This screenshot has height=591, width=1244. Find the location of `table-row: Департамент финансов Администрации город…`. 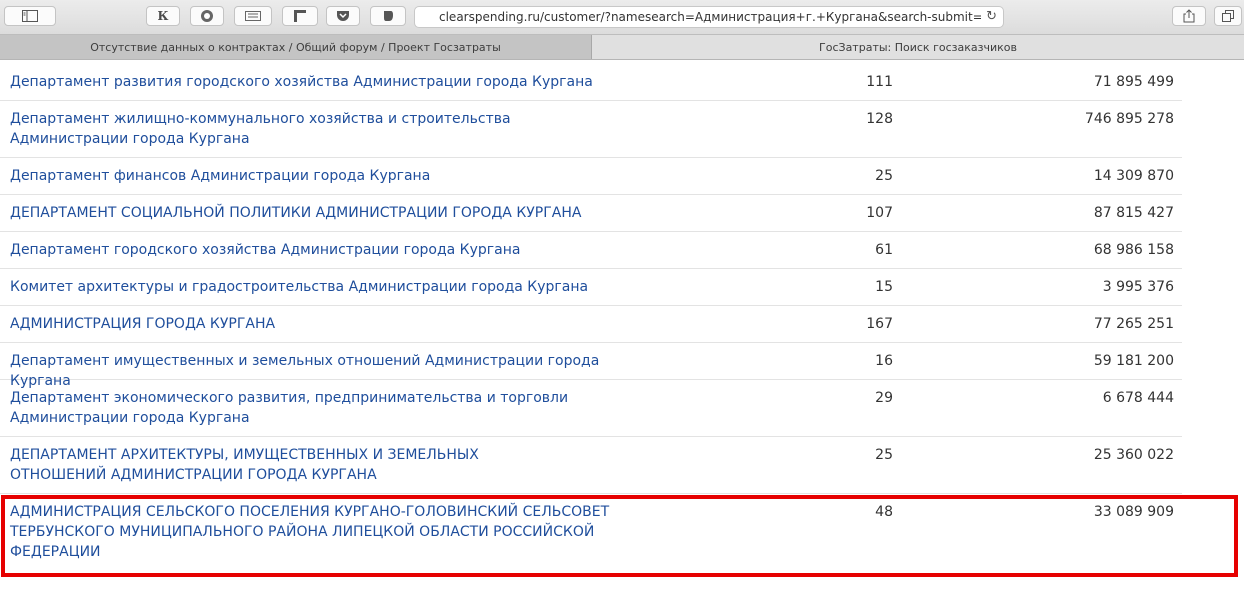

table-row: Департамент финансов Администрации город… is located at coordinates (591, 176).